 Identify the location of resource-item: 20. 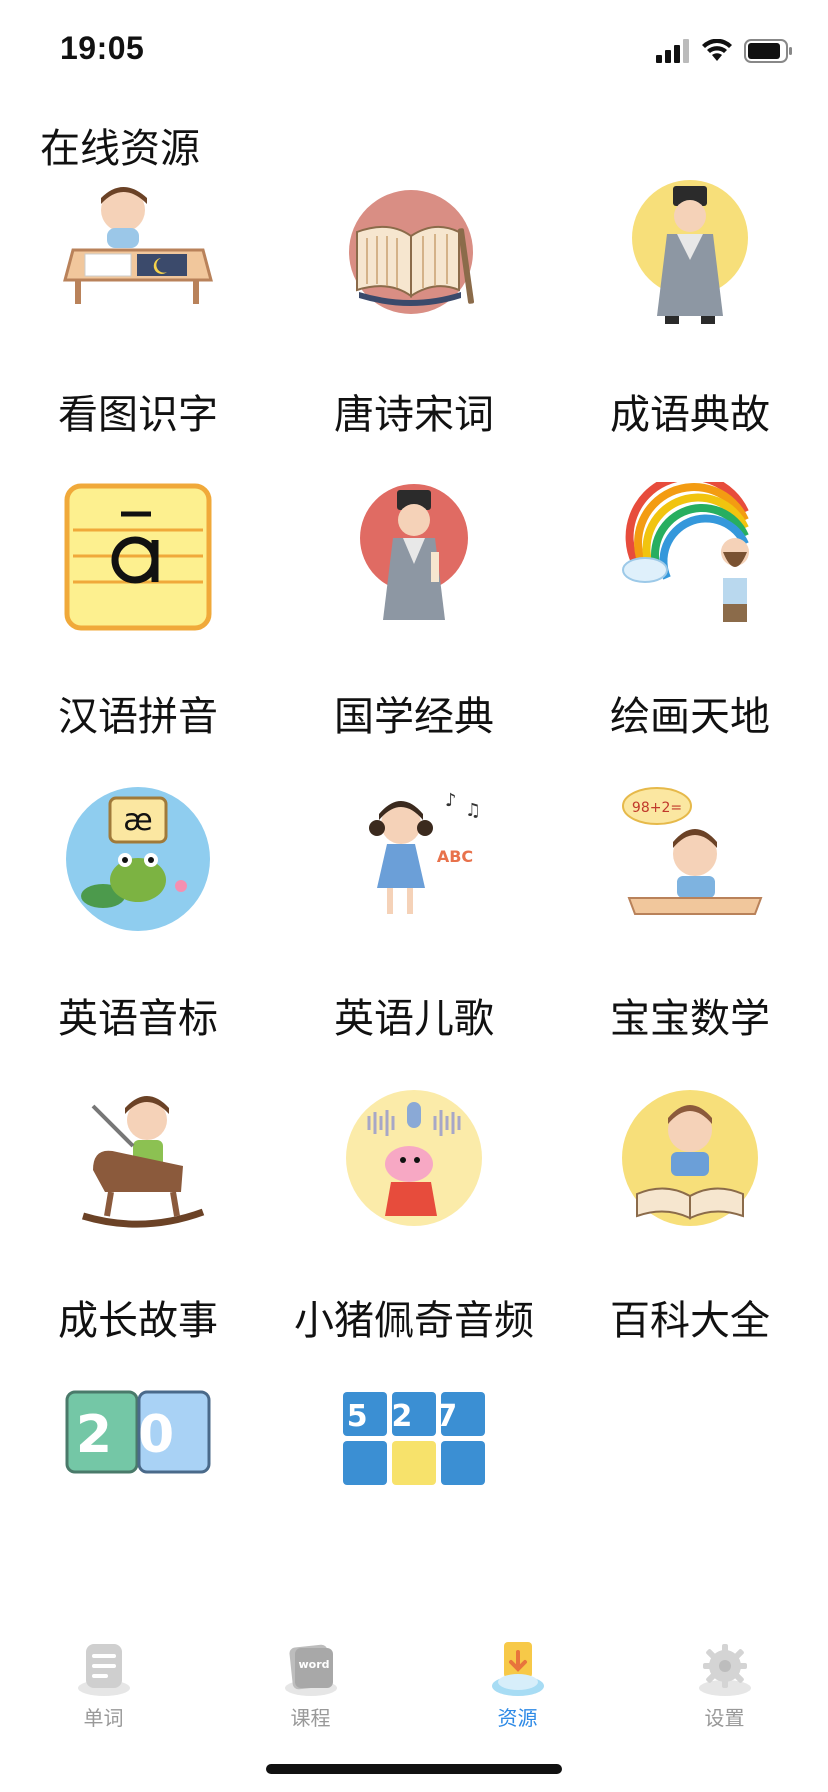
(138, 1504).